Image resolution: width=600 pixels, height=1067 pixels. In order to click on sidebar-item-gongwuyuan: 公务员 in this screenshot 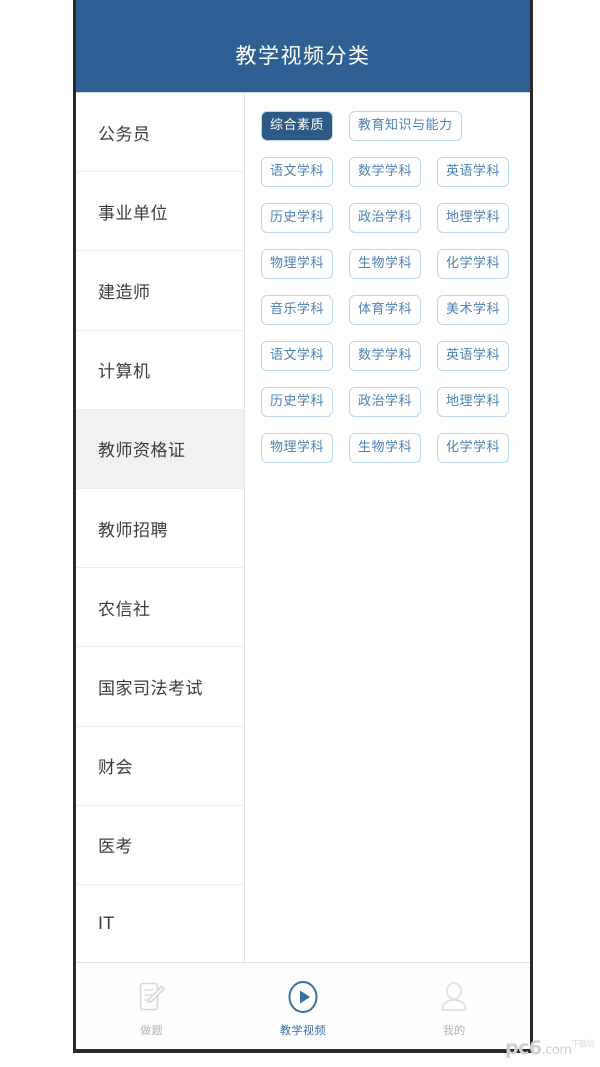, I will do `click(160, 133)`.